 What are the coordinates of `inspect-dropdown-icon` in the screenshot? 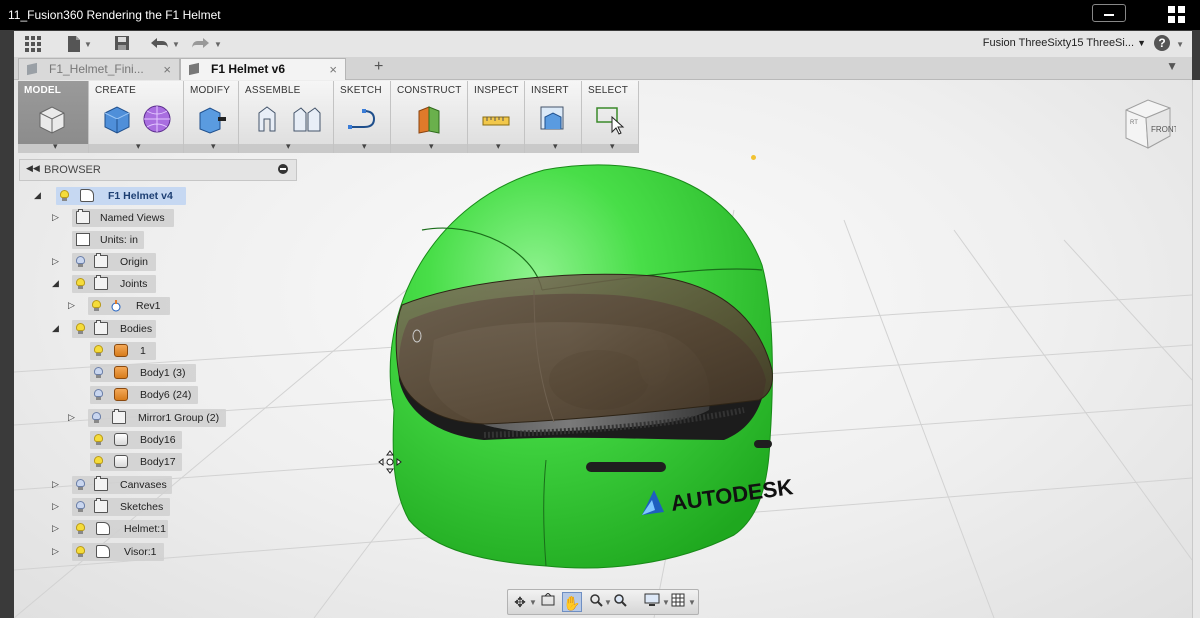 It's located at (496, 147).